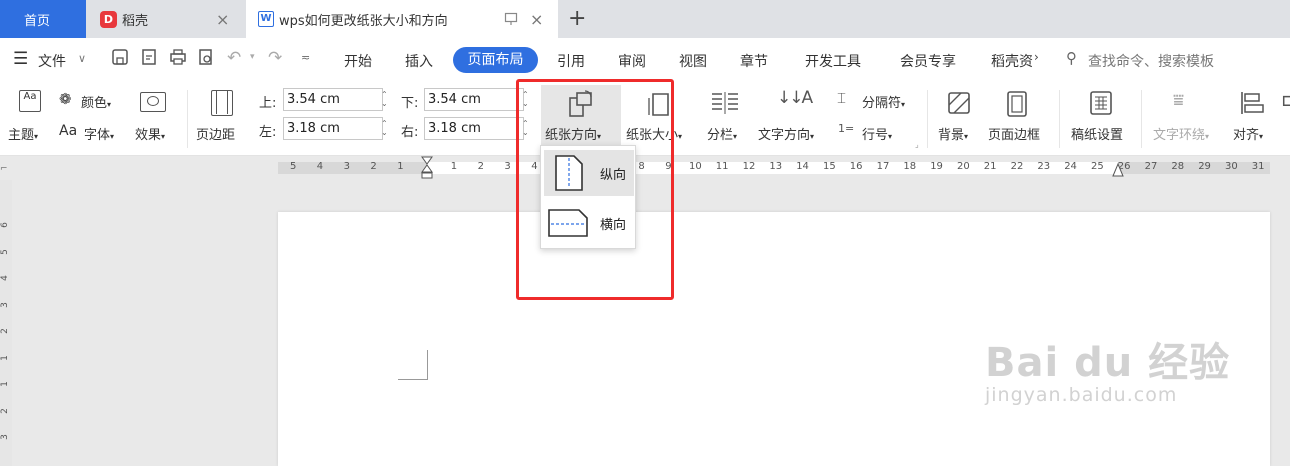  Describe the element at coordinates (6, 323) in the screenshot. I see `vertical-ruler: 6 5 4 3 2 1 1 2 3` at that location.